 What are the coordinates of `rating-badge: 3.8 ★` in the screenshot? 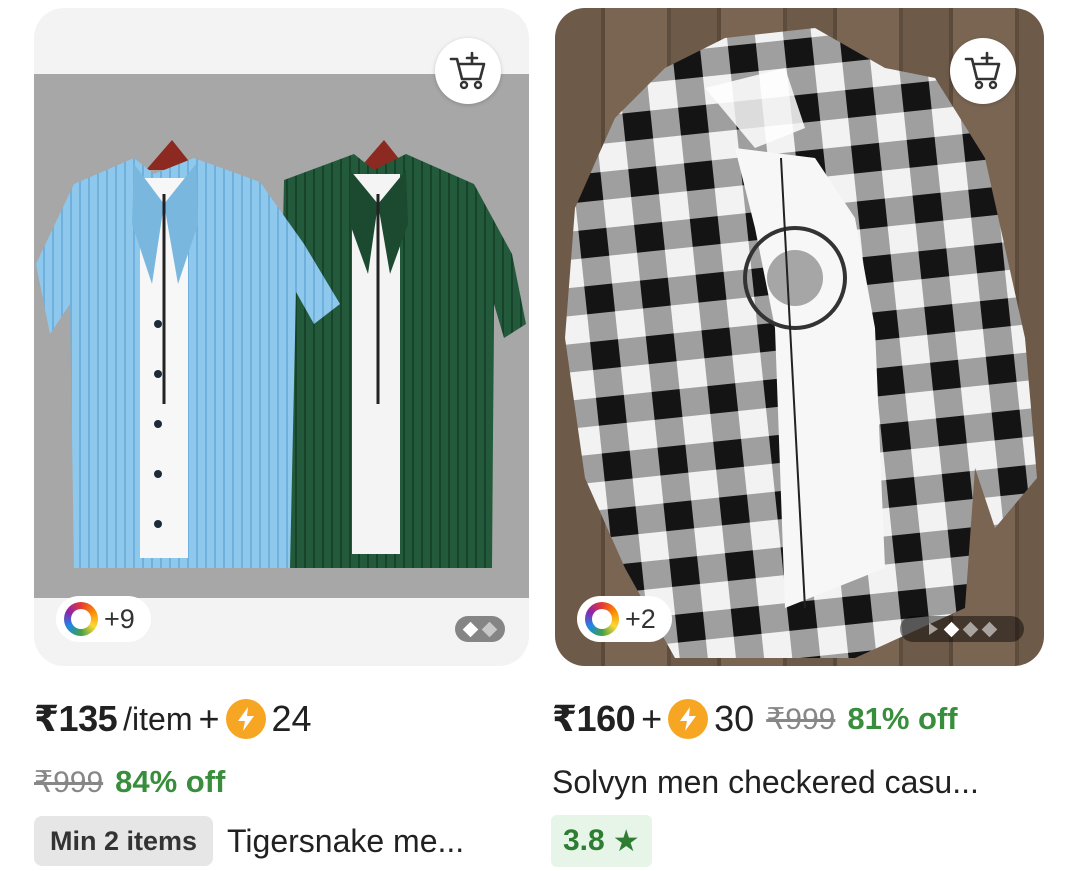 It's located at (601, 841).